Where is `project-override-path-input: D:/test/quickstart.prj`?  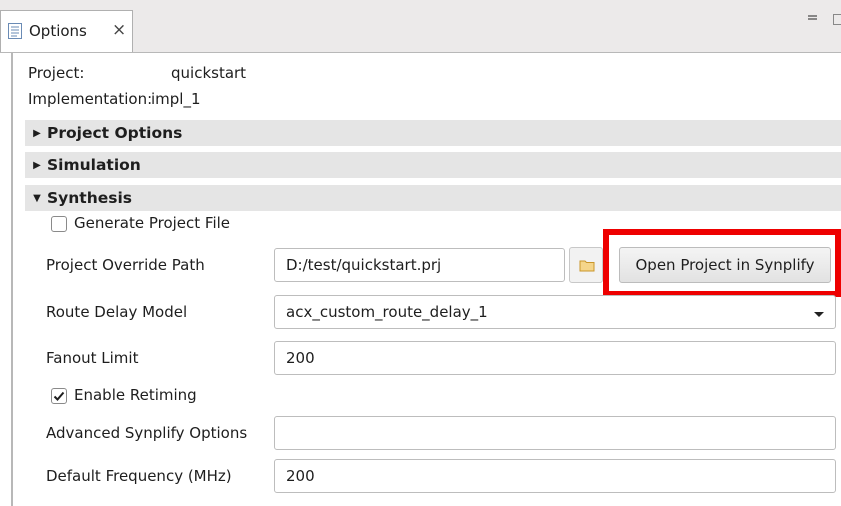
project-override-path-input: D:/test/quickstart.prj is located at coordinates (419, 265).